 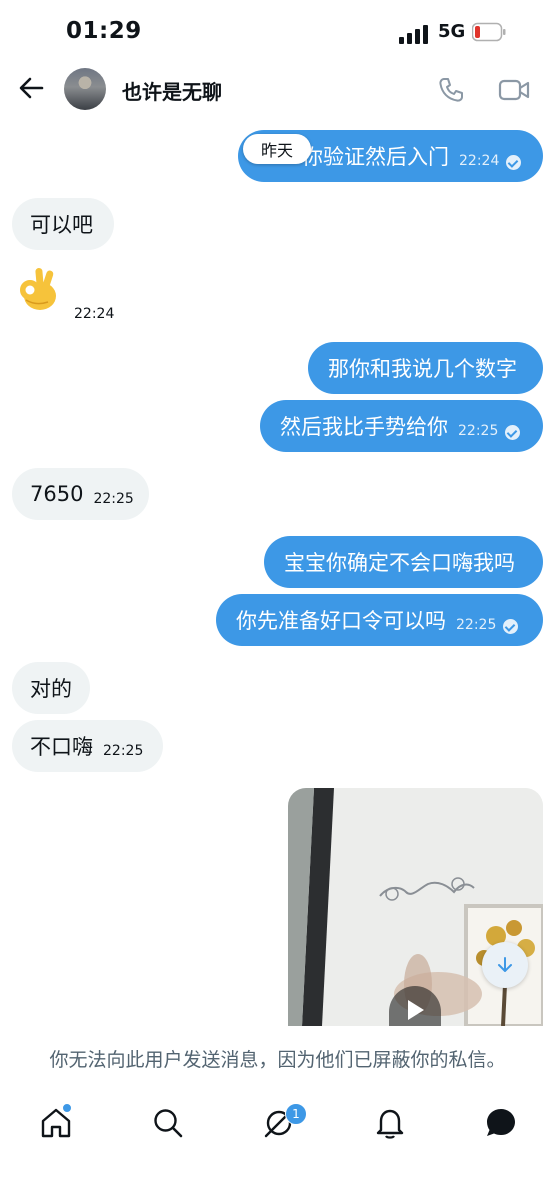 What do you see at coordinates (104, 31) in the screenshot?
I see `status-time: 01:29` at bounding box center [104, 31].